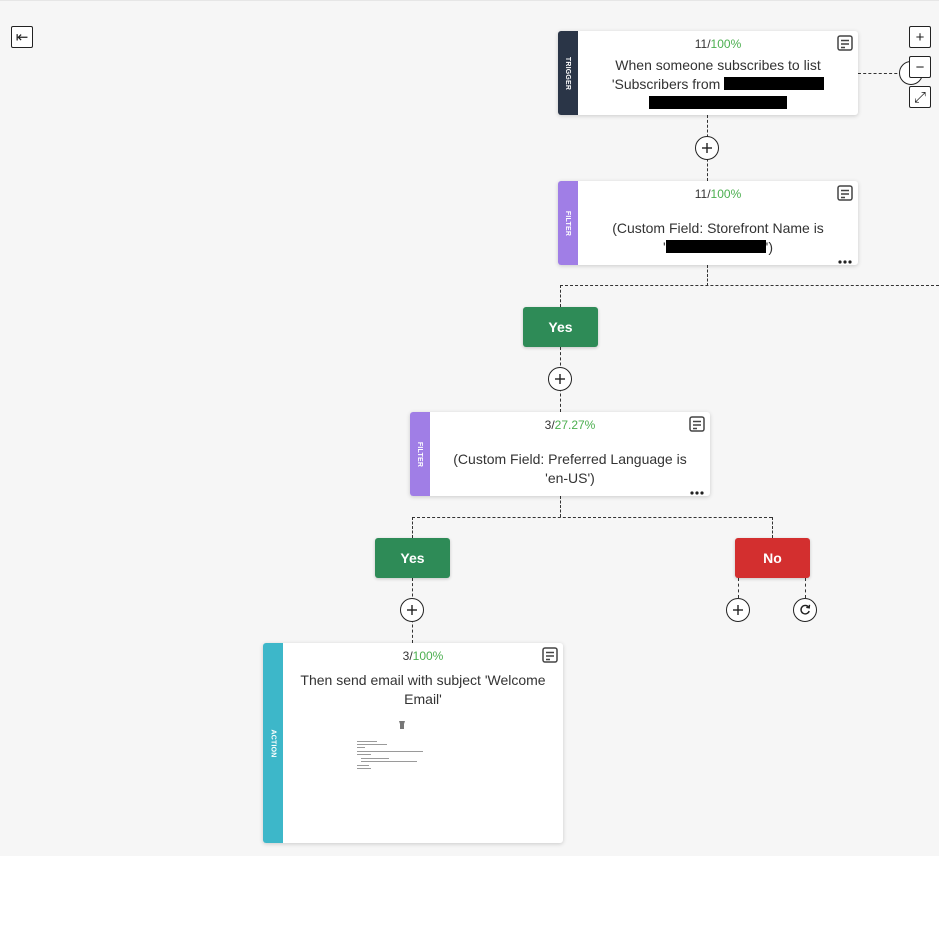  I want to click on action-stat: 3/100%, so click(423, 656).